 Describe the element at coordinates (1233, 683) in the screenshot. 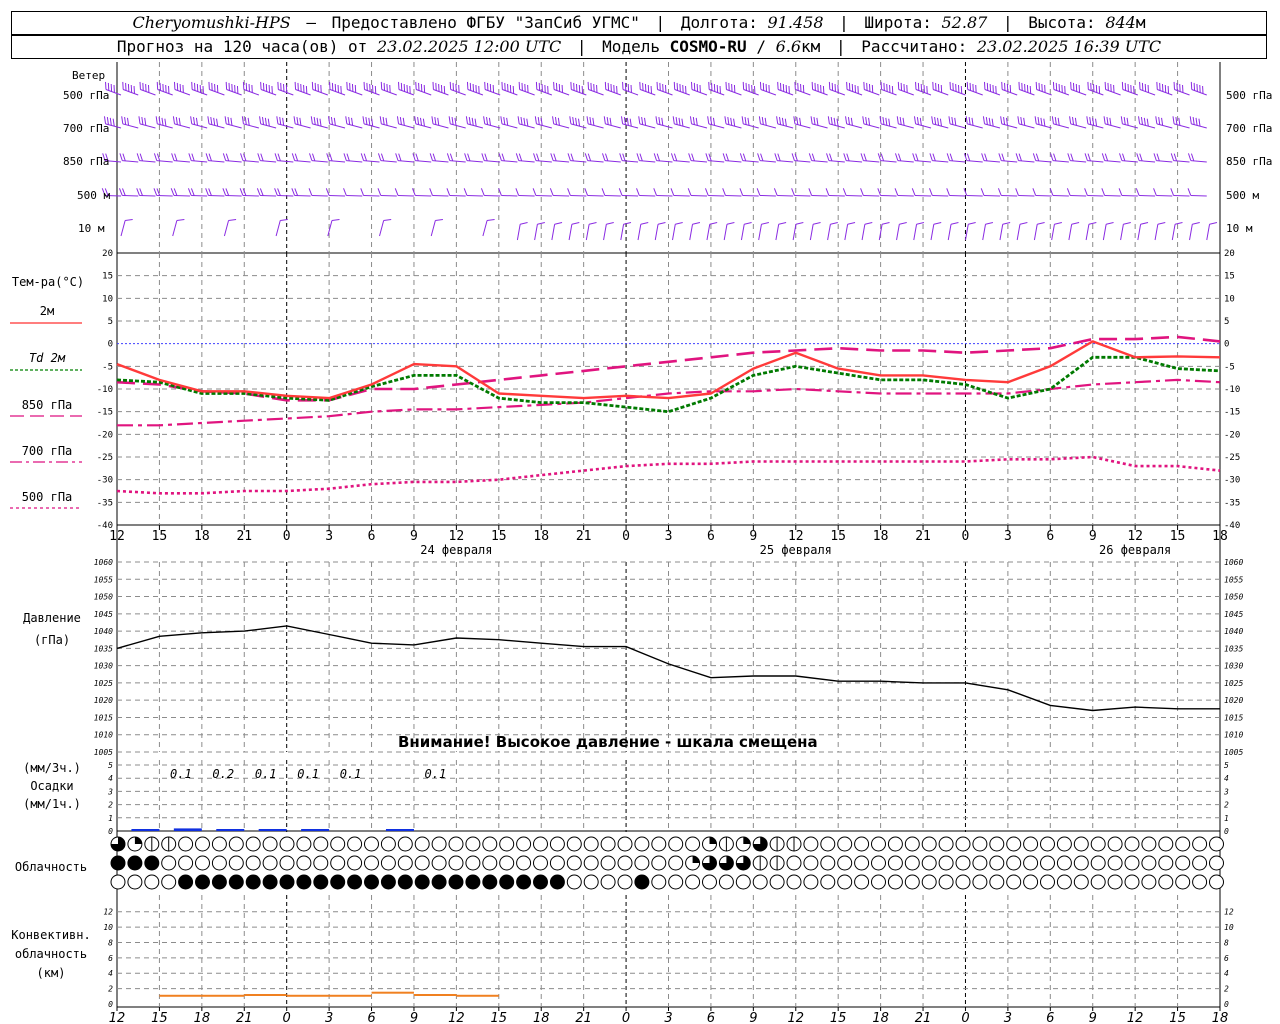

I see `pressure-tick-label: 1025` at that location.